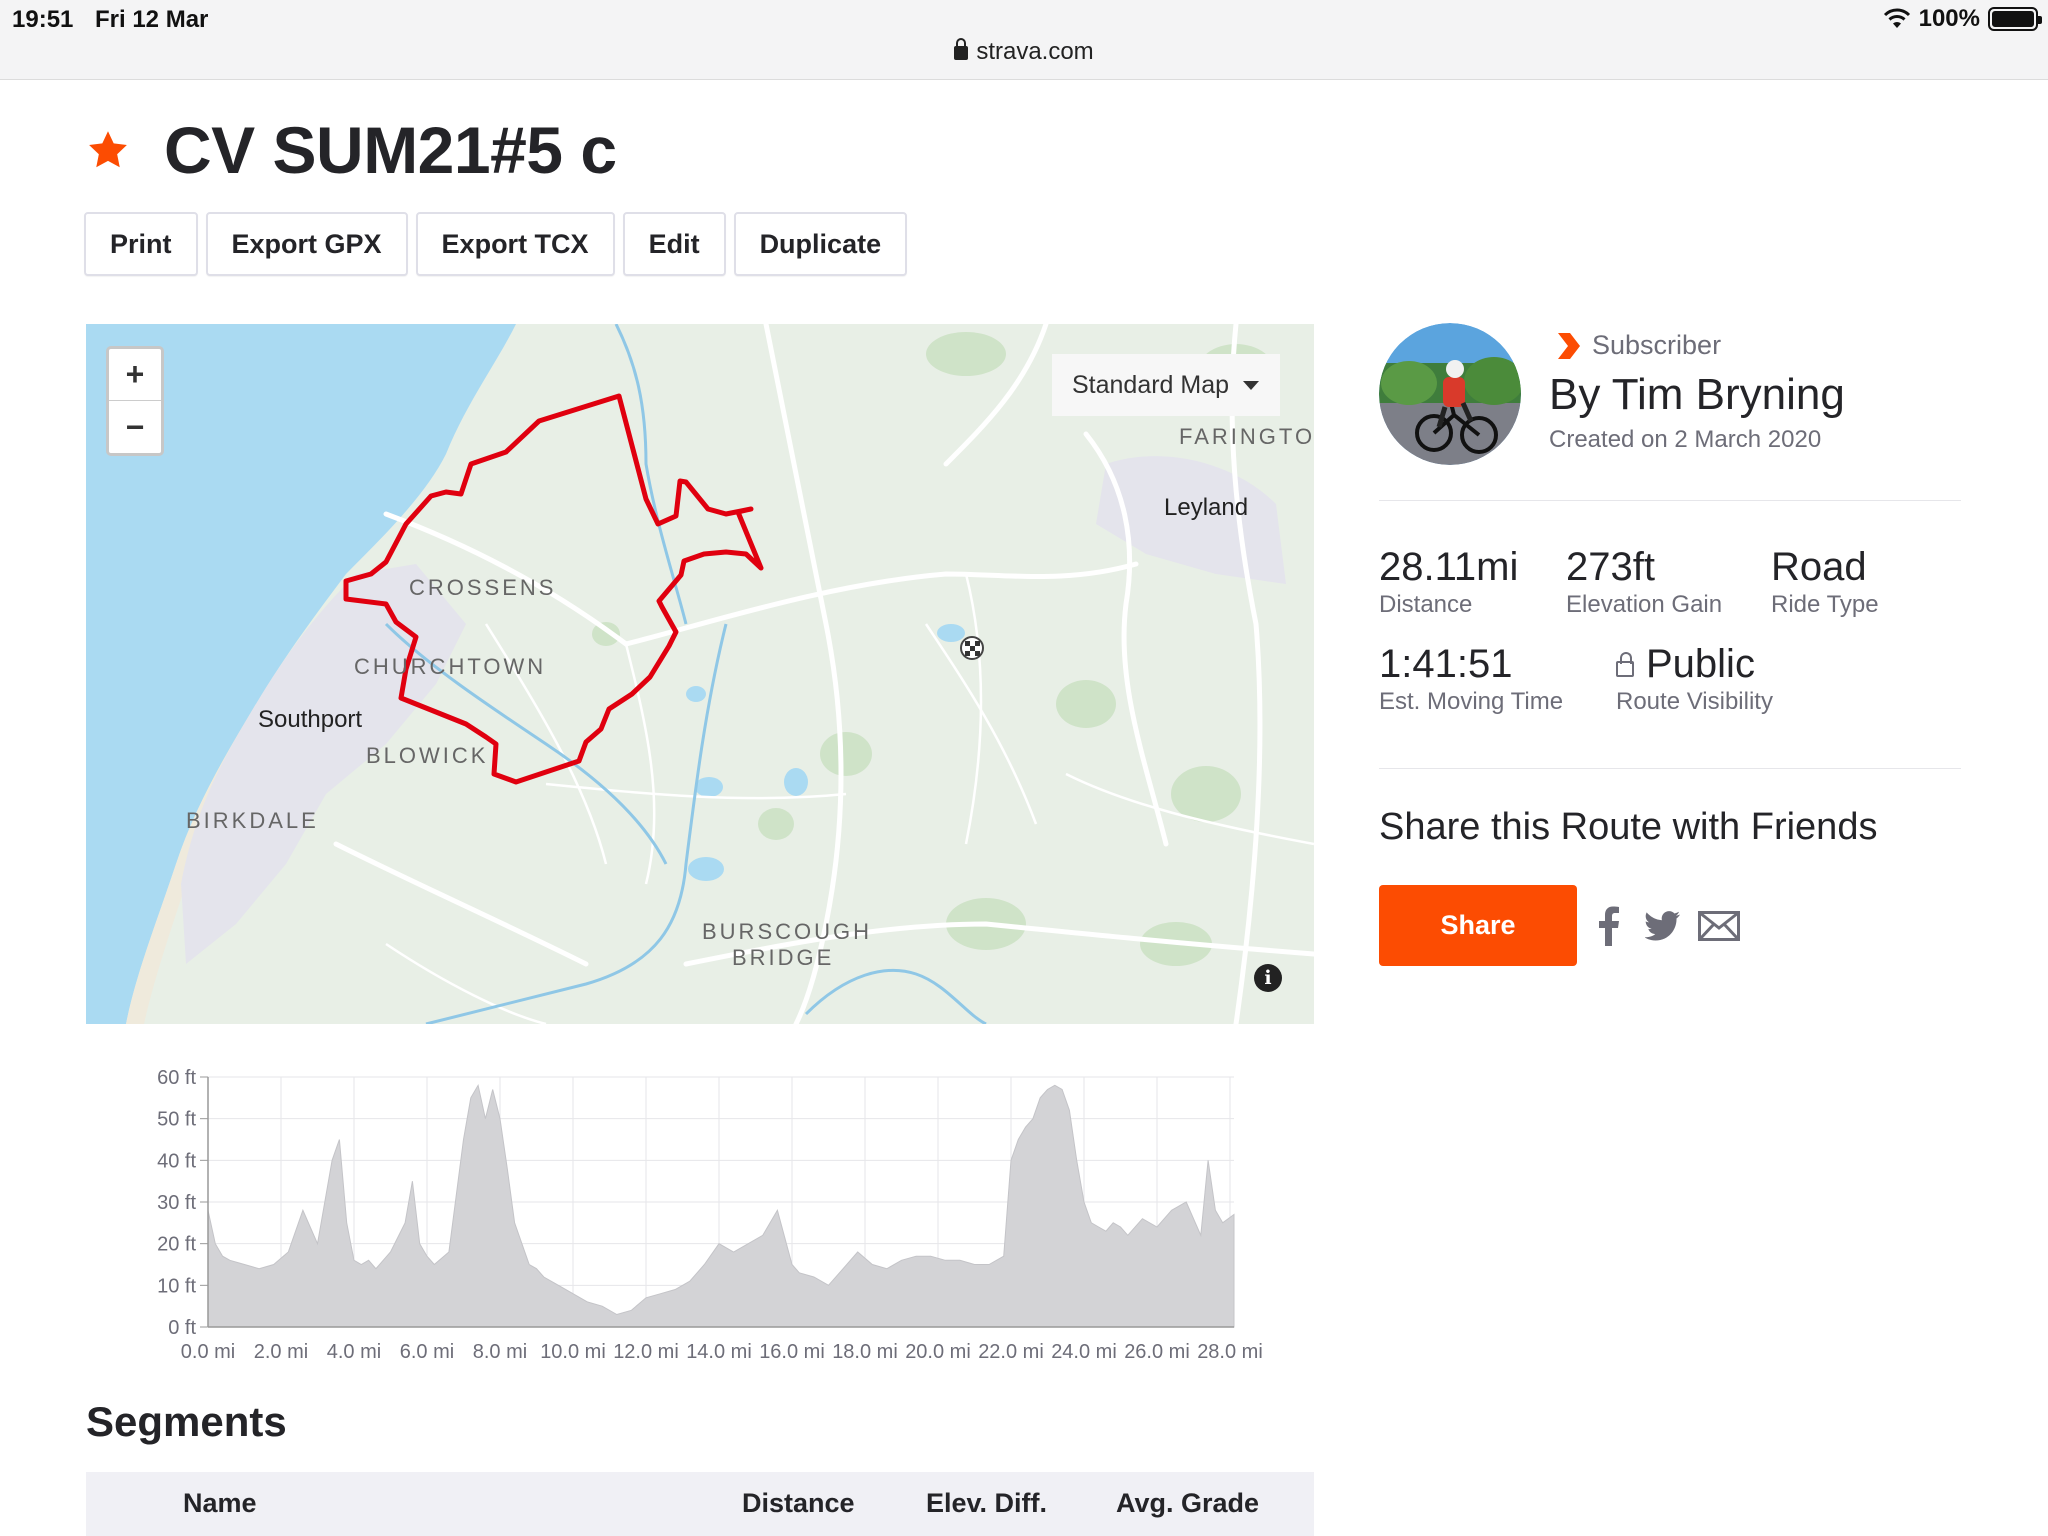  I want to click on export-gpx-button: Export GPX, so click(306, 244).